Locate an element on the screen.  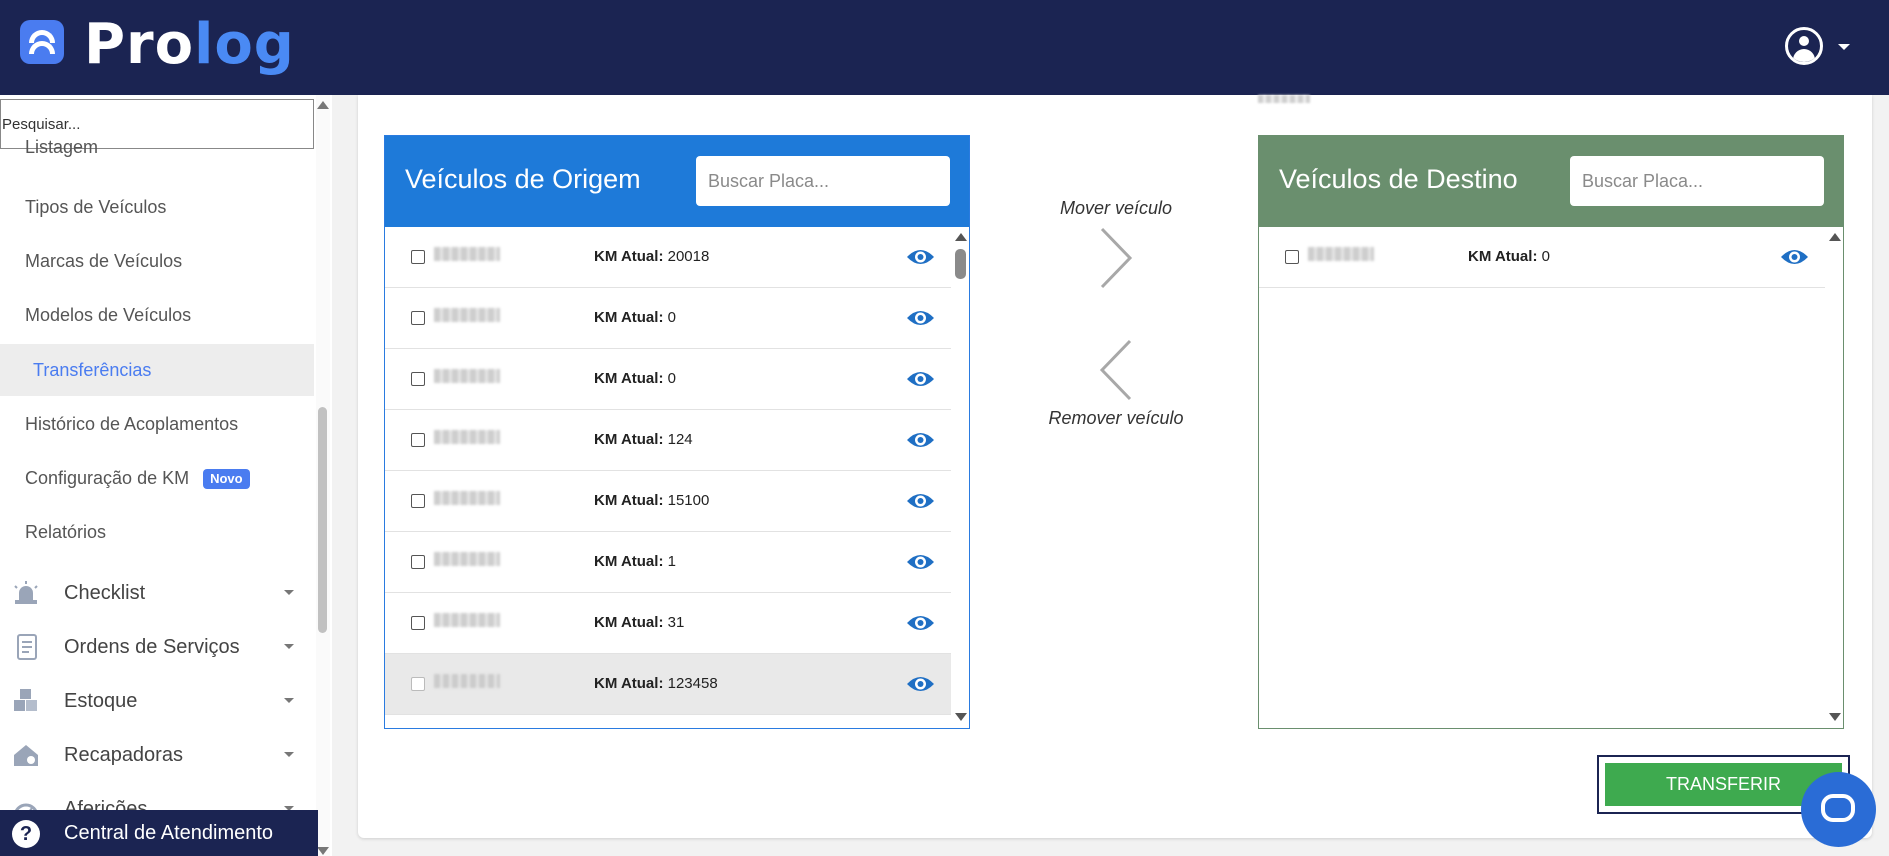
sidebar-item-checklist: Checklist is located at coordinates (157, 593).